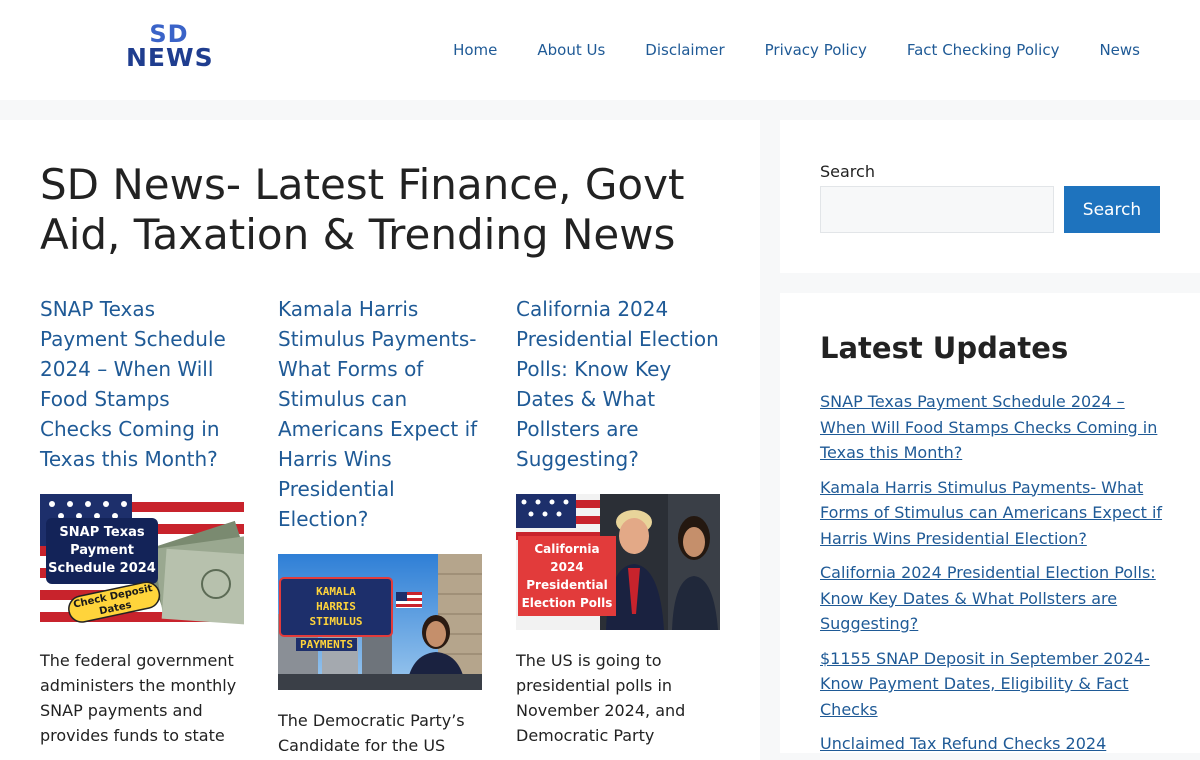 The image size is (1200, 760). What do you see at coordinates (571, 50) in the screenshot?
I see `nav-about-us: About Us` at bounding box center [571, 50].